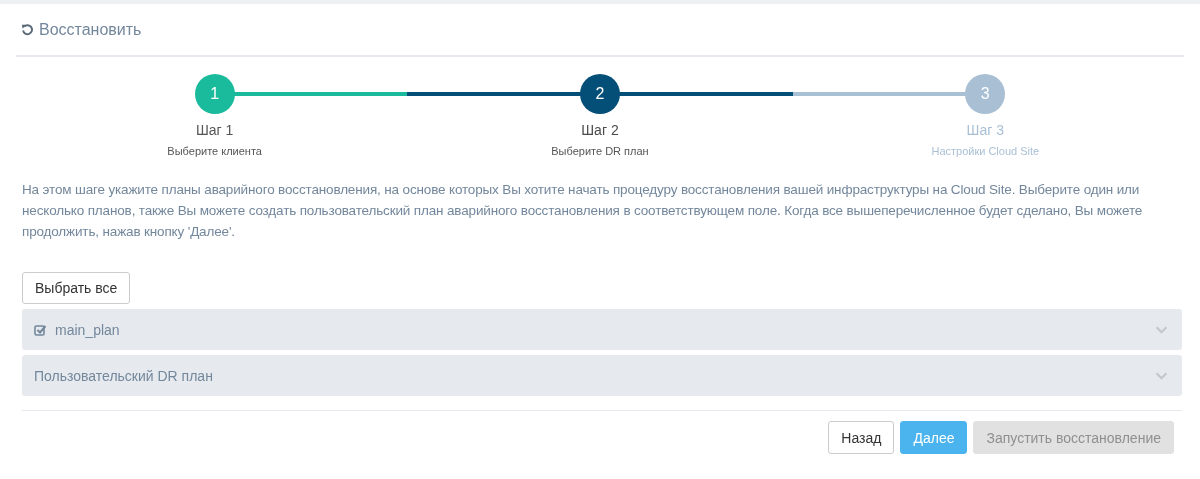  Describe the element at coordinates (602, 375) in the screenshot. I see `plan-panel: Пользовательский DR план` at that location.